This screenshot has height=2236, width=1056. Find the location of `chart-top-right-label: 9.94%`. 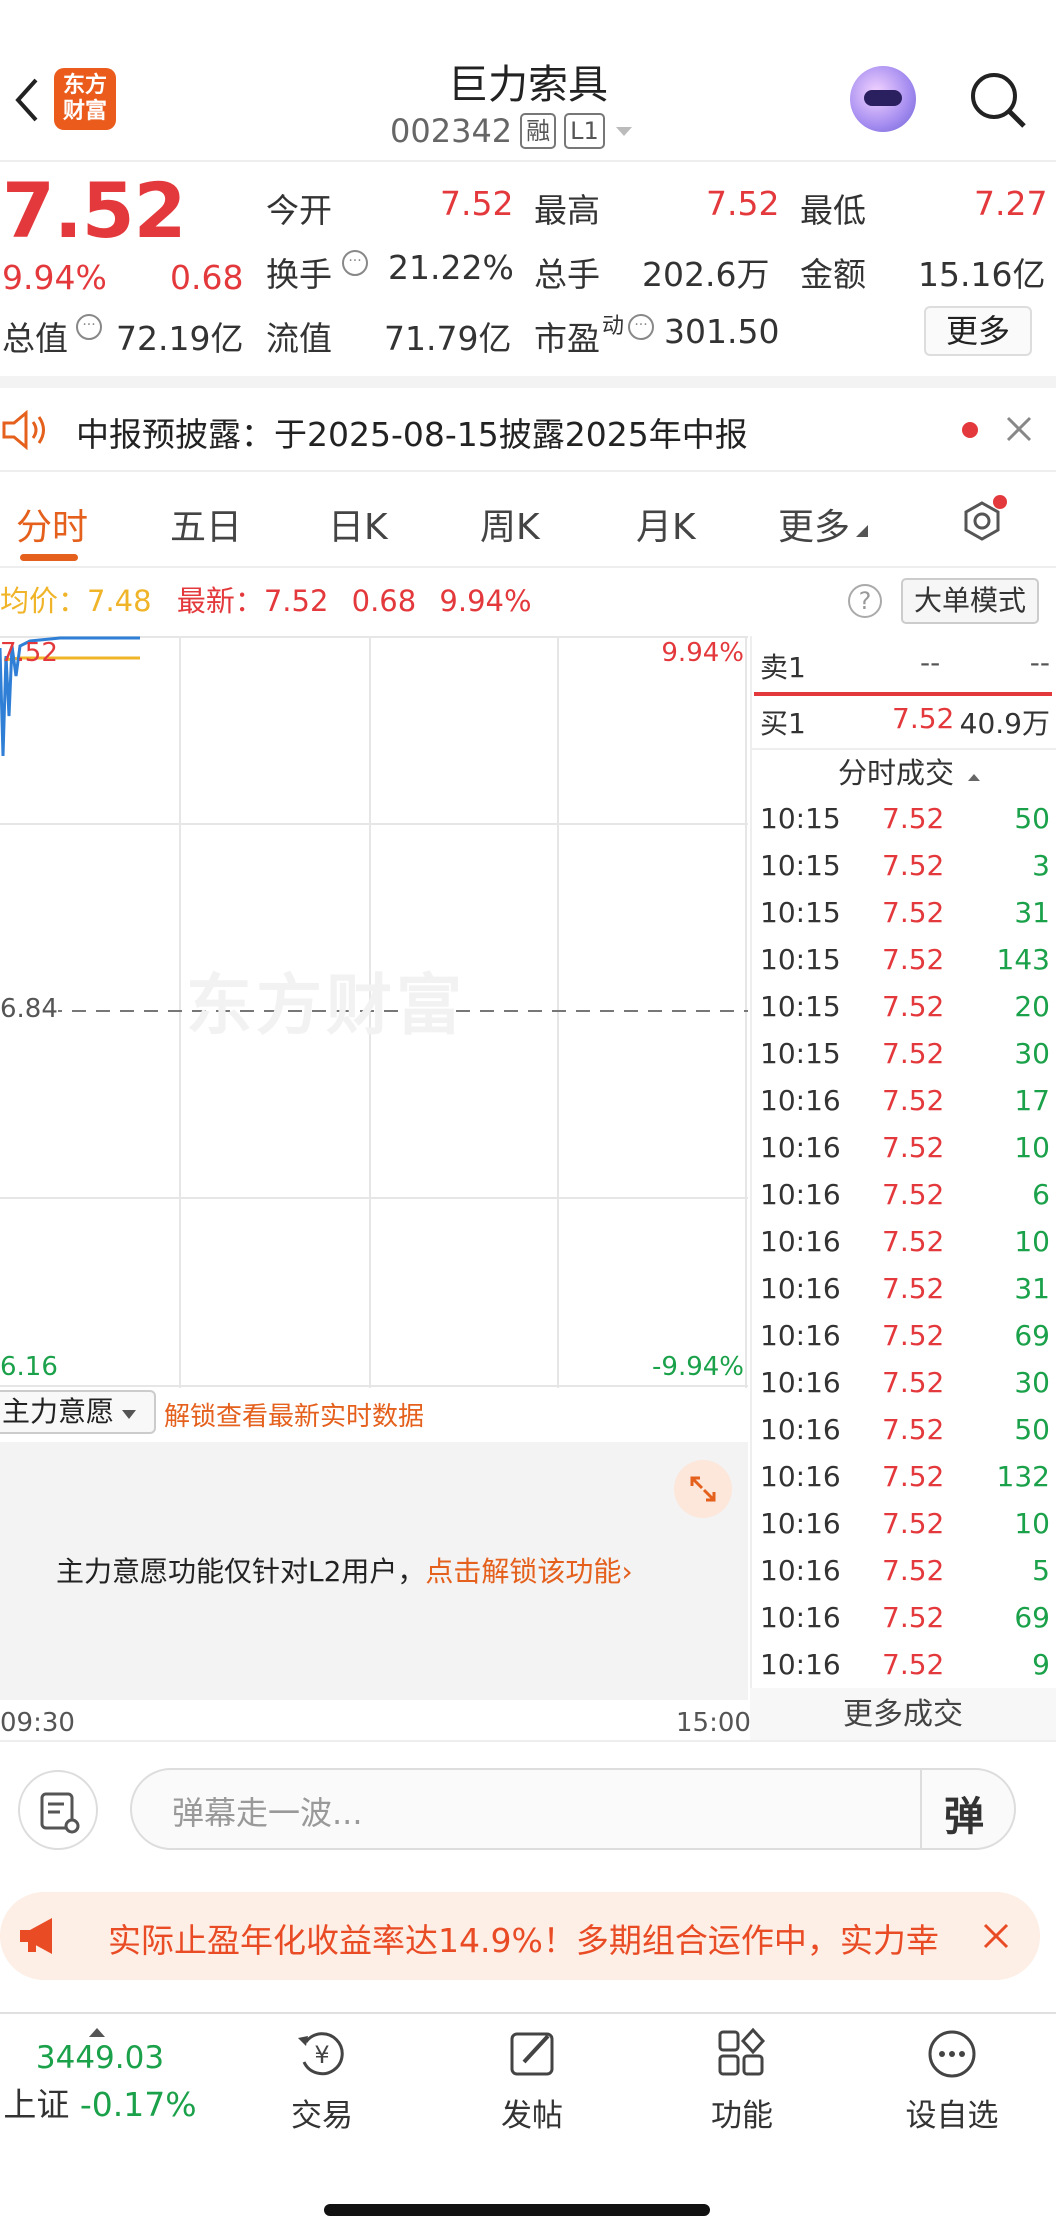

chart-top-right-label: 9.94% is located at coordinates (702, 653).